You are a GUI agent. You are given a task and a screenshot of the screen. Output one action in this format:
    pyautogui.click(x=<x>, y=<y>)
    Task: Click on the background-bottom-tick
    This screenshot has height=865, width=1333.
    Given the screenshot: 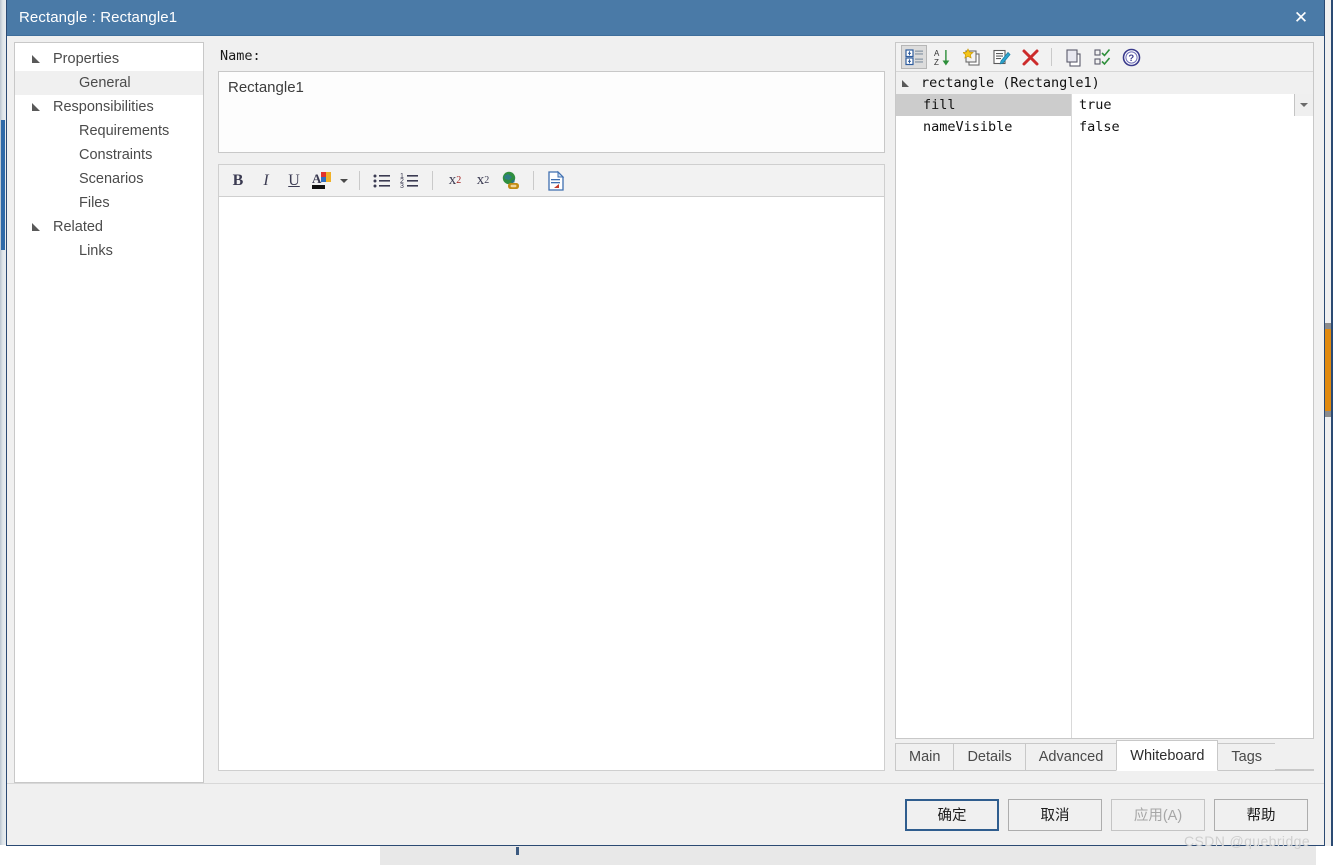 What is the action you would take?
    pyautogui.click(x=517, y=851)
    